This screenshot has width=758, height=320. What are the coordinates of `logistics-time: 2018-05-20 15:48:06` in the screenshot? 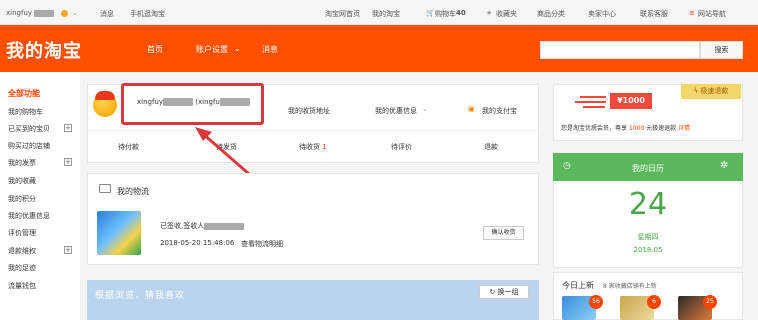 It's located at (197, 243).